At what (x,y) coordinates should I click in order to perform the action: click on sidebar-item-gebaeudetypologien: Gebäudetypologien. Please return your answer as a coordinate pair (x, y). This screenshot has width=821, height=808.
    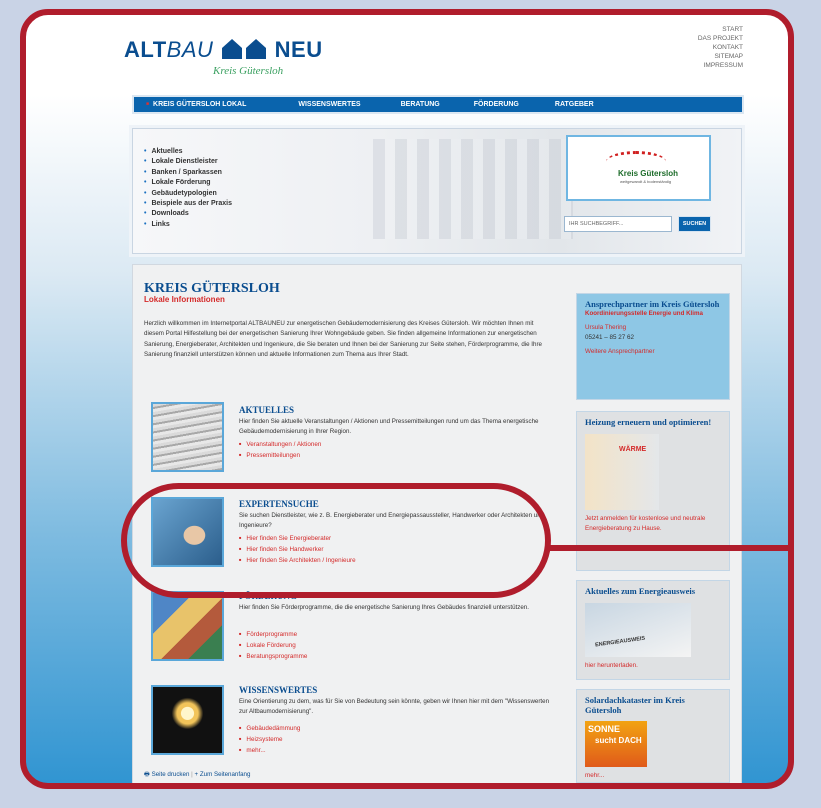
    Looking at the image, I should click on (188, 194).